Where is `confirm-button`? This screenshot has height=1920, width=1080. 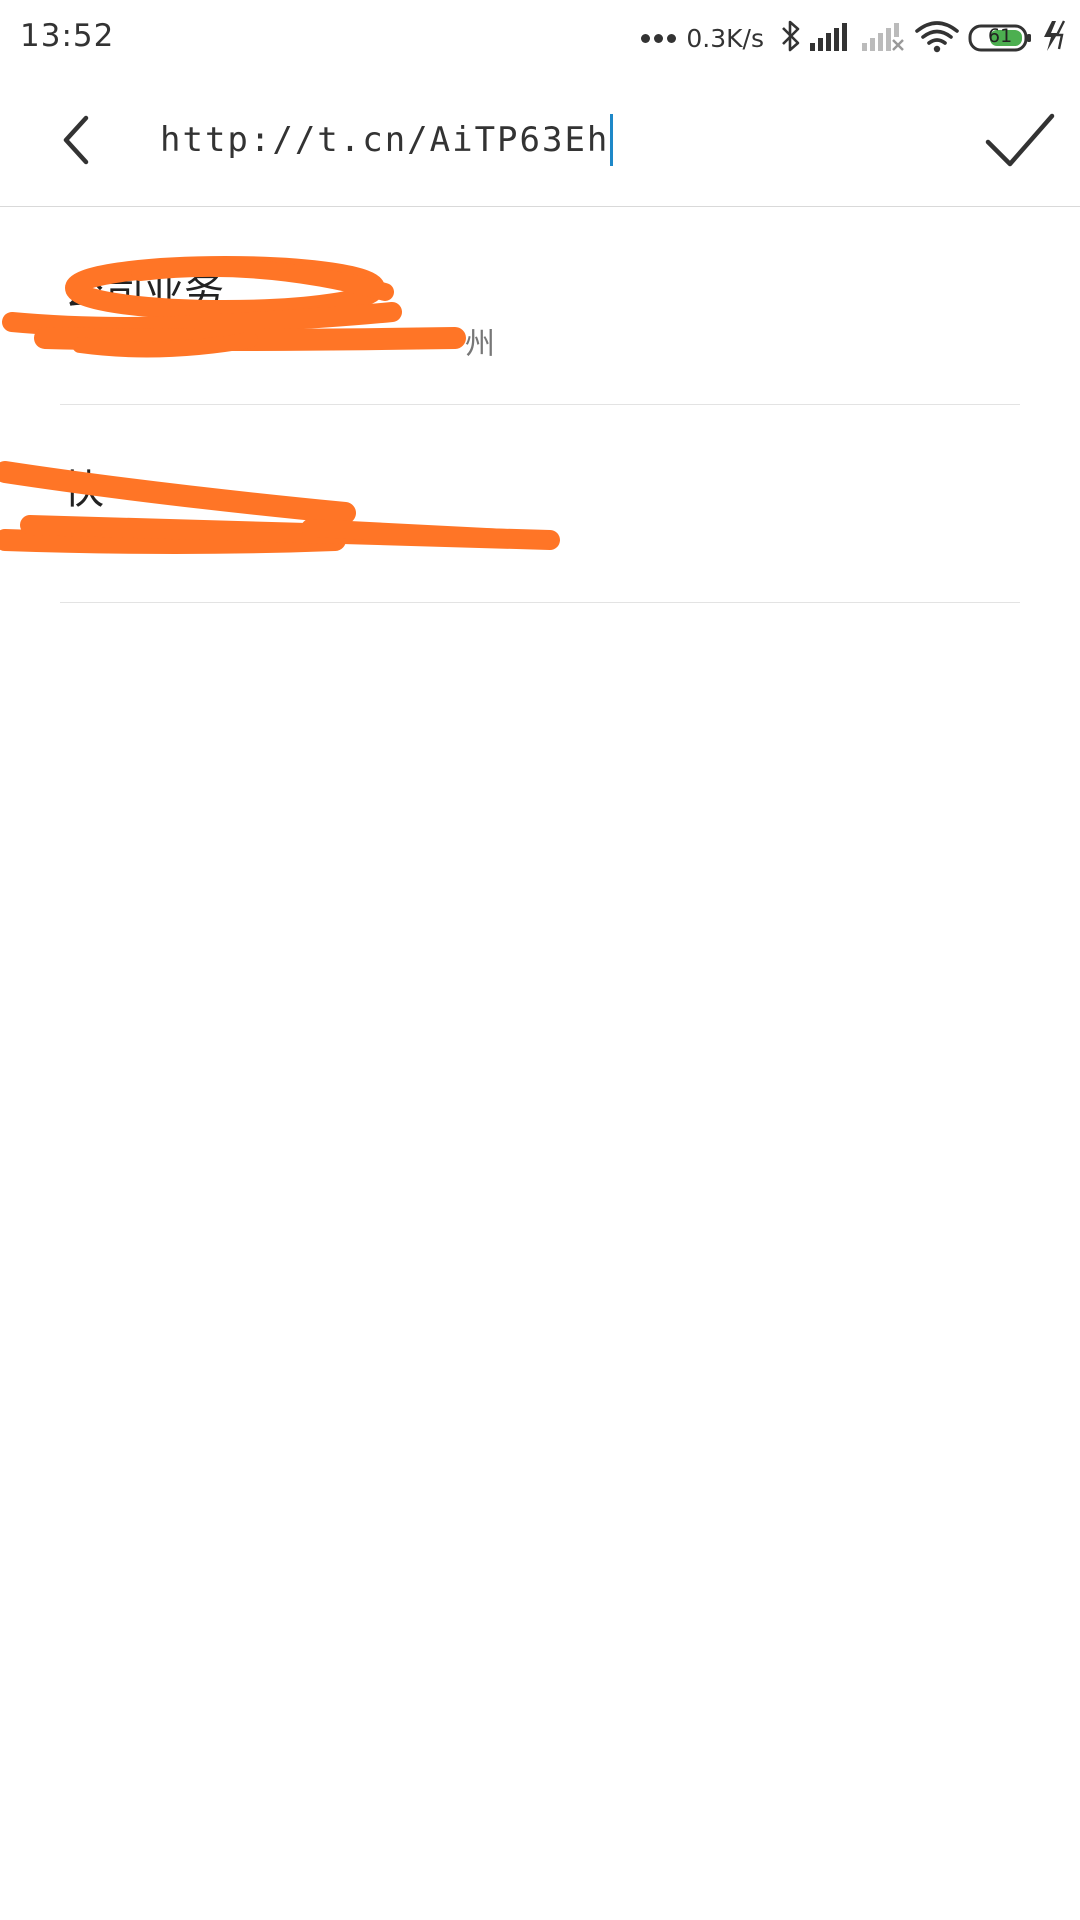 confirm-button is located at coordinates (1020, 140).